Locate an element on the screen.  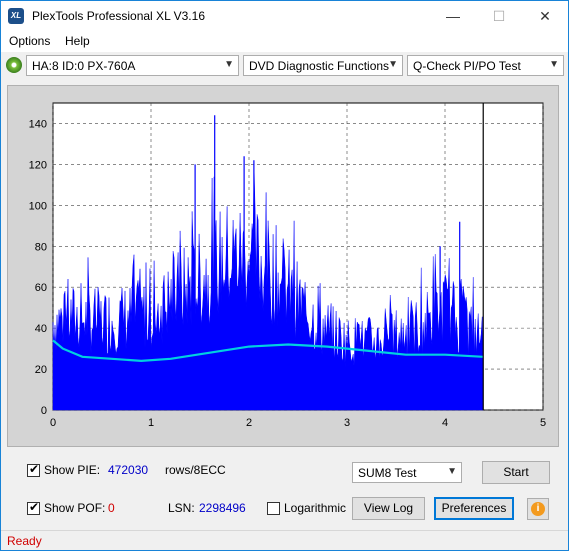
show-pie-label: Show PIE: is located at coordinates (72, 470).